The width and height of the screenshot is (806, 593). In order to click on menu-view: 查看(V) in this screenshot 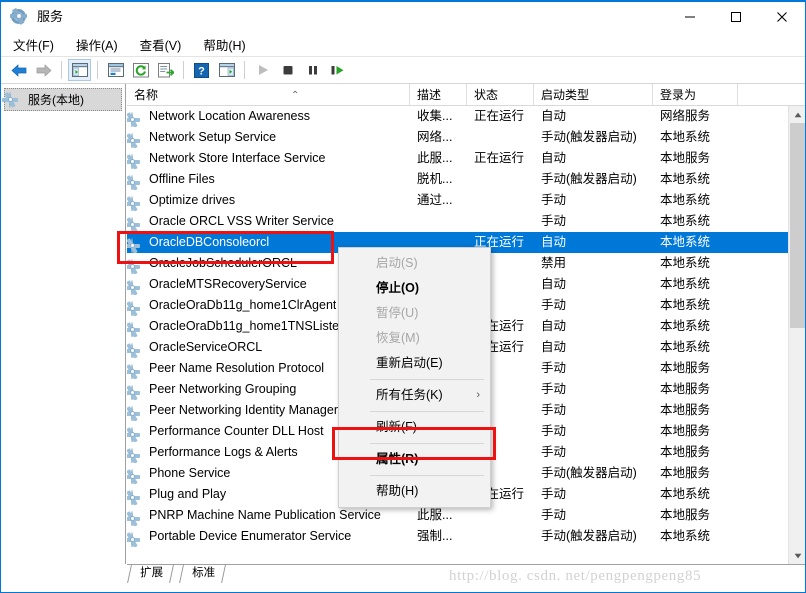, I will do `click(161, 44)`.